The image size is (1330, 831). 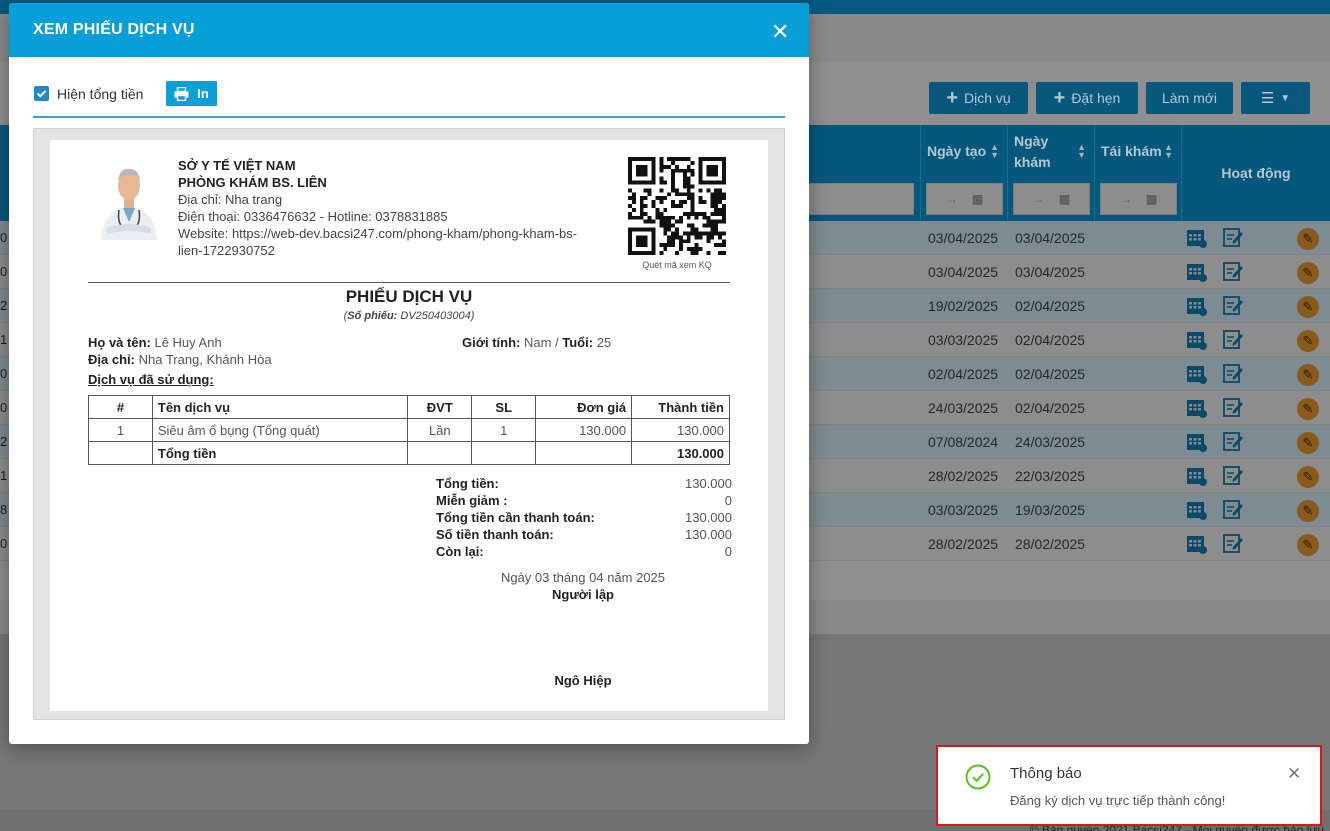 I want to click on divider, so click(x=409, y=282).